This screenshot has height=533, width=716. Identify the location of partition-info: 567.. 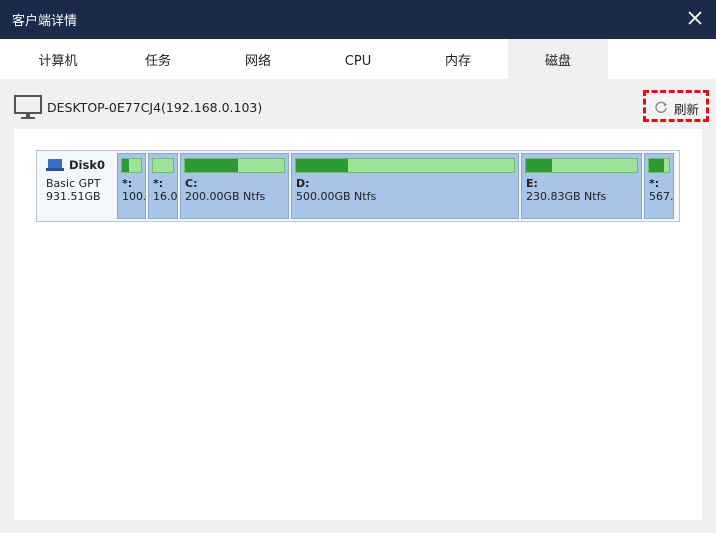
(661, 196).